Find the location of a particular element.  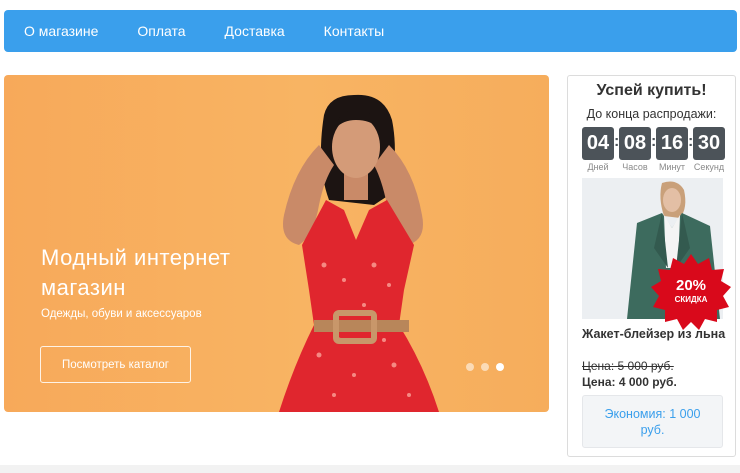

top-nav: О магазине Оплата Доставка Контакты is located at coordinates (370, 31).